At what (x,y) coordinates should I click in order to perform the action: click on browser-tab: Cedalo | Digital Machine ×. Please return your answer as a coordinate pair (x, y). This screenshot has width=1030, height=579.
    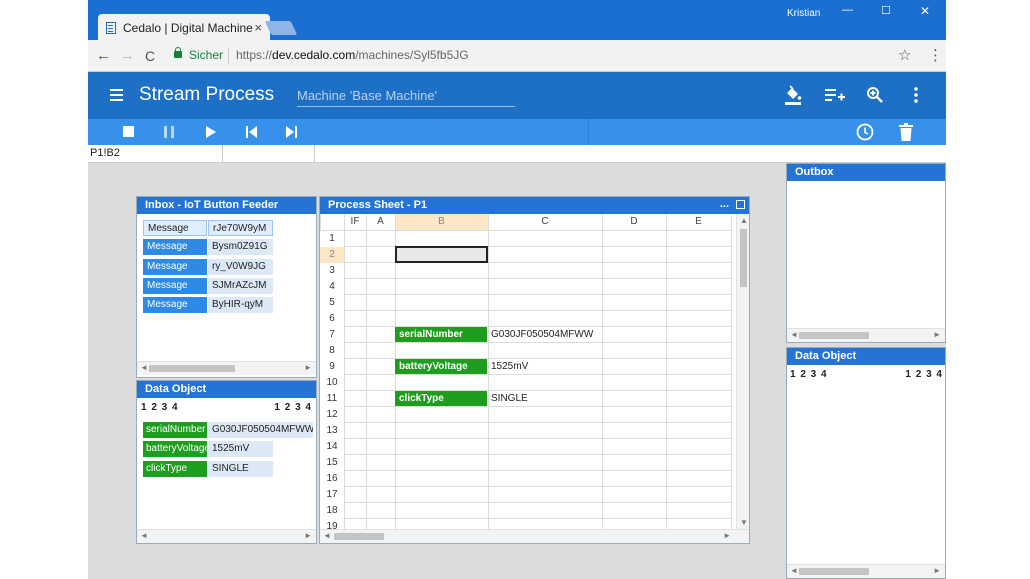
    Looking at the image, I should click on (184, 27).